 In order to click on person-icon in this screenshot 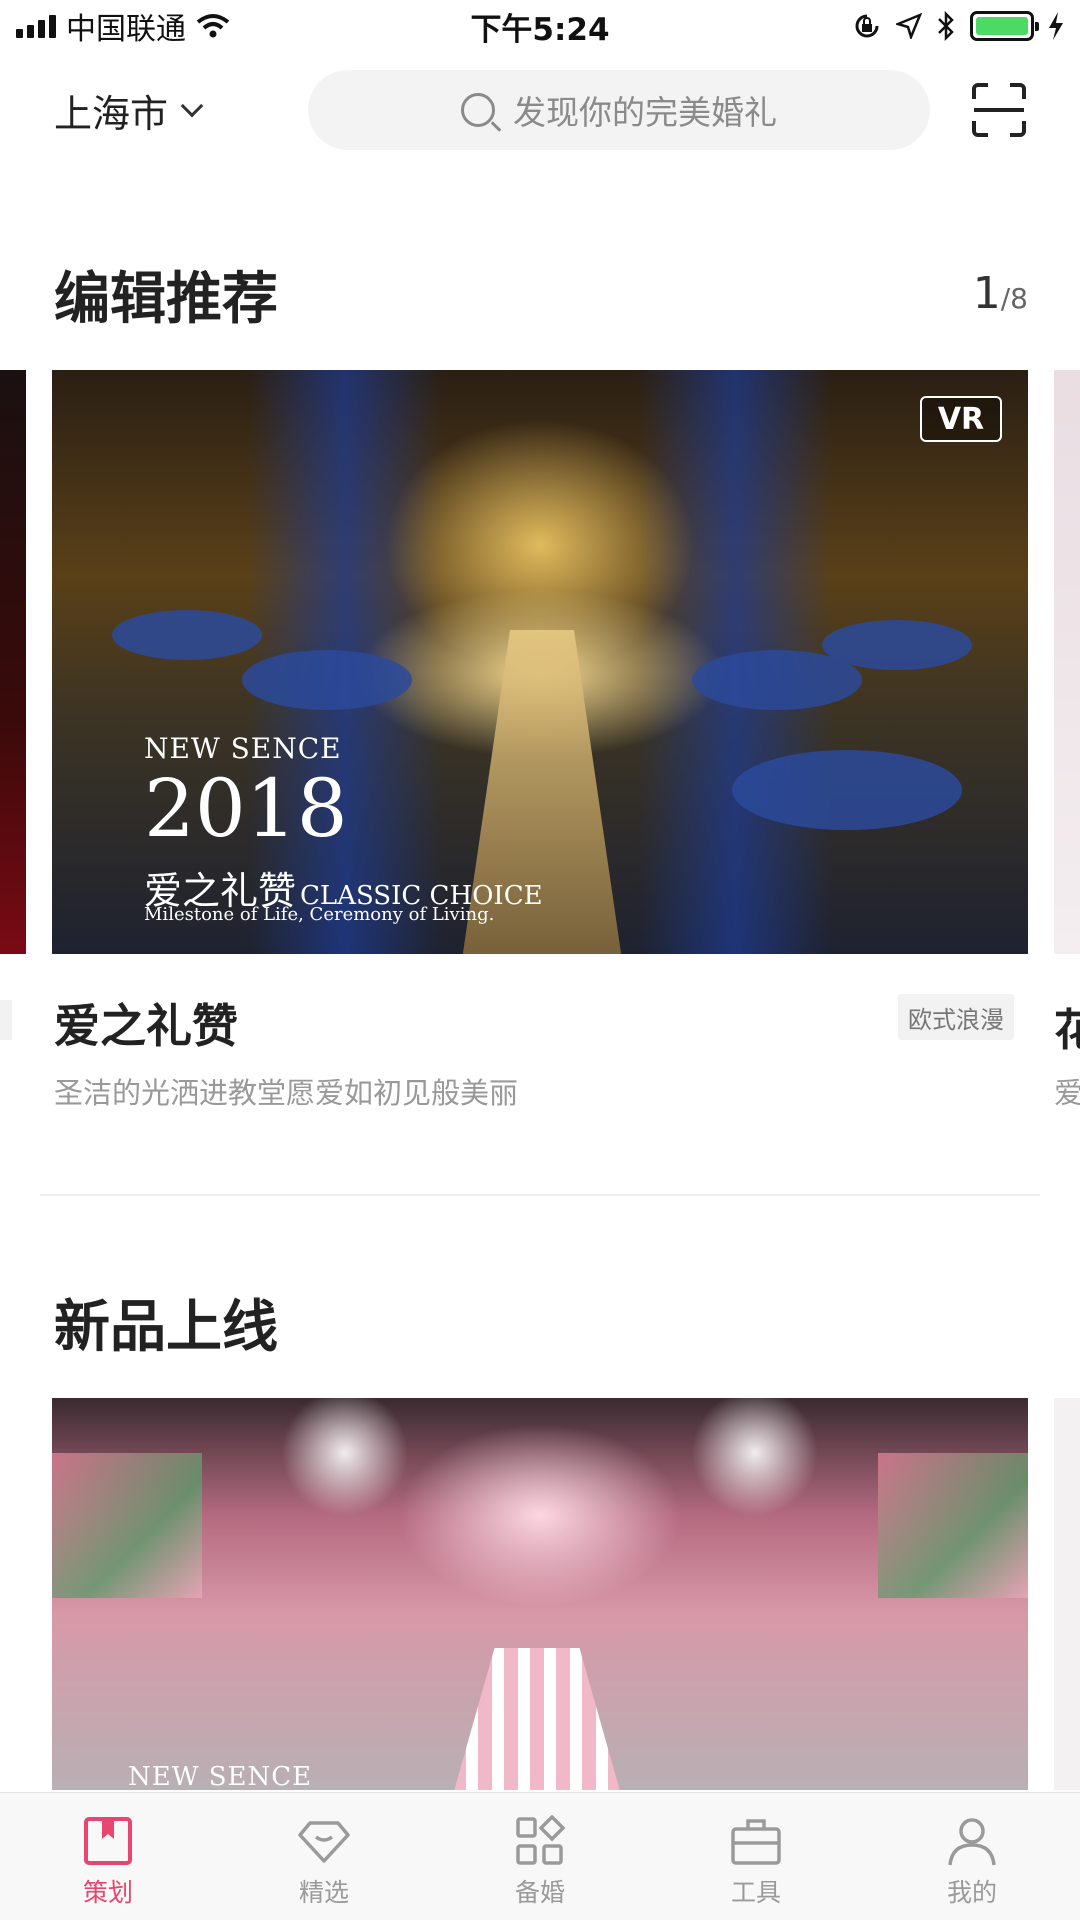, I will do `click(972, 1842)`.